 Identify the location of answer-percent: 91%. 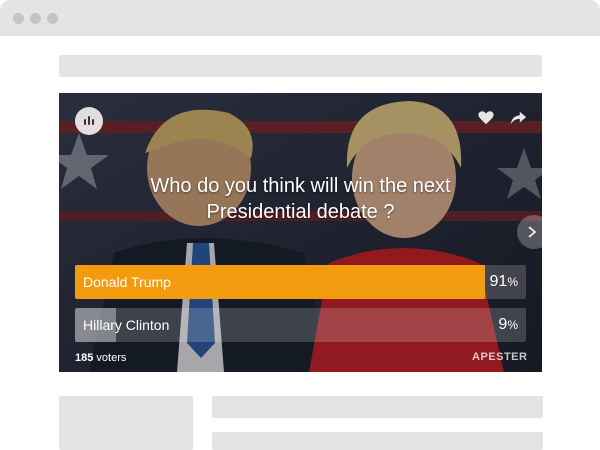
(503, 281).